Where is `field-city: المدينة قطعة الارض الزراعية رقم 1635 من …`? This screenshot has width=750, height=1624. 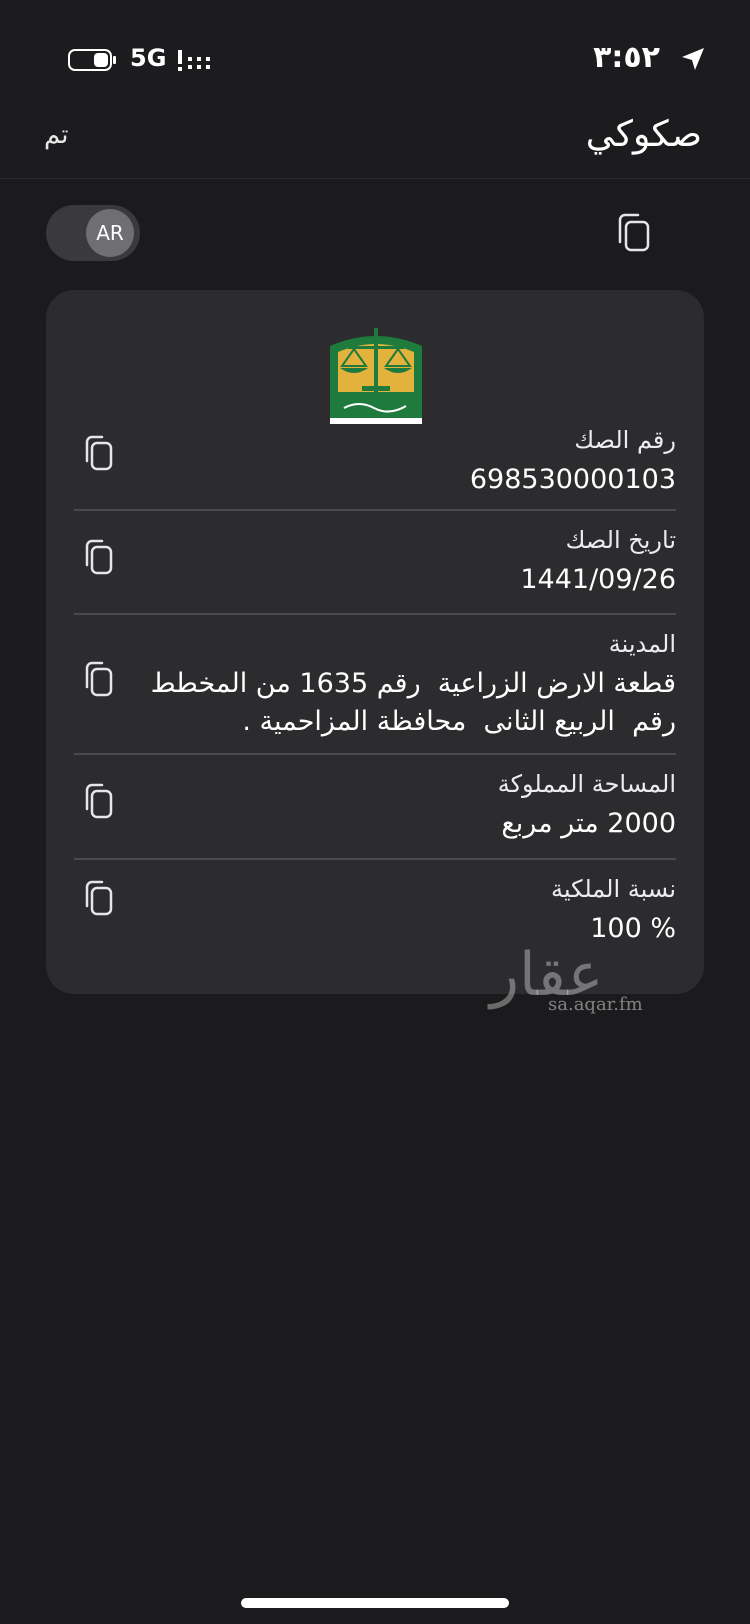 field-city: المدينة قطعة الارض الزراعية رقم 1635 من … is located at coordinates (375, 685).